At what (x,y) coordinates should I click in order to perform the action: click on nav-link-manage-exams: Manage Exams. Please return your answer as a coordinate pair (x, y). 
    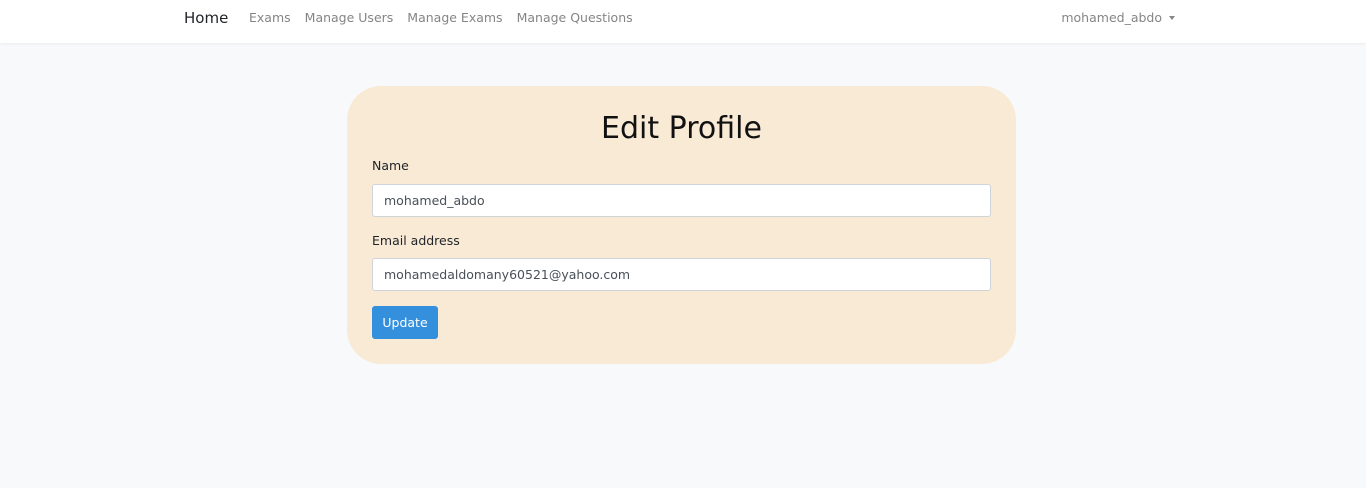
    Looking at the image, I should click on (454, 18).